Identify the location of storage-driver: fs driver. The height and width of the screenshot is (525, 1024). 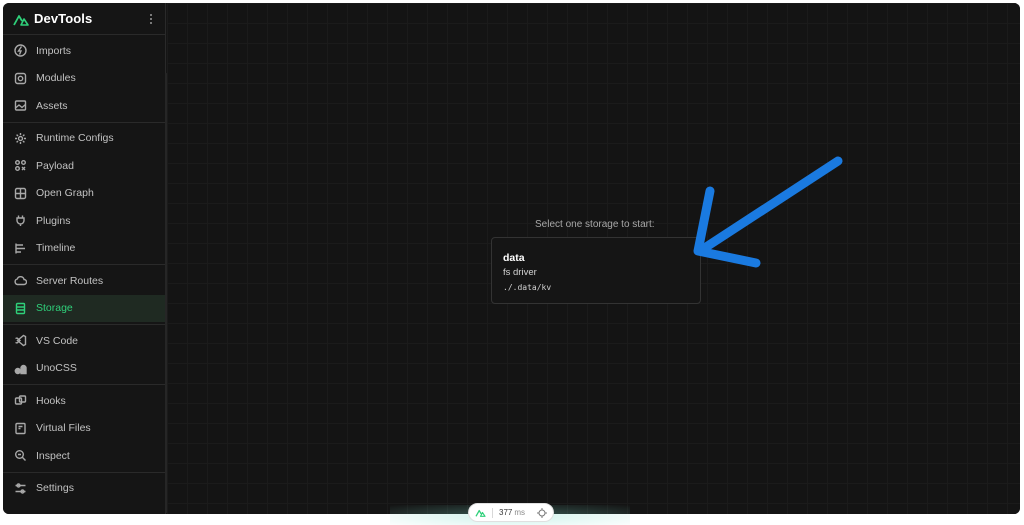
(520, 272).